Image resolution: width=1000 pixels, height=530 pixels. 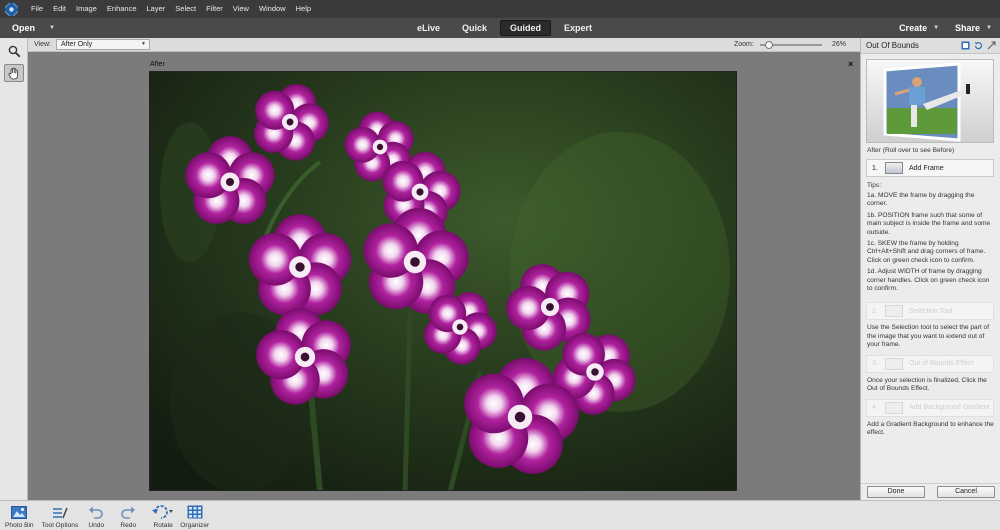 I want to click on create-button: Create ▼, so click(x=919, y=28).